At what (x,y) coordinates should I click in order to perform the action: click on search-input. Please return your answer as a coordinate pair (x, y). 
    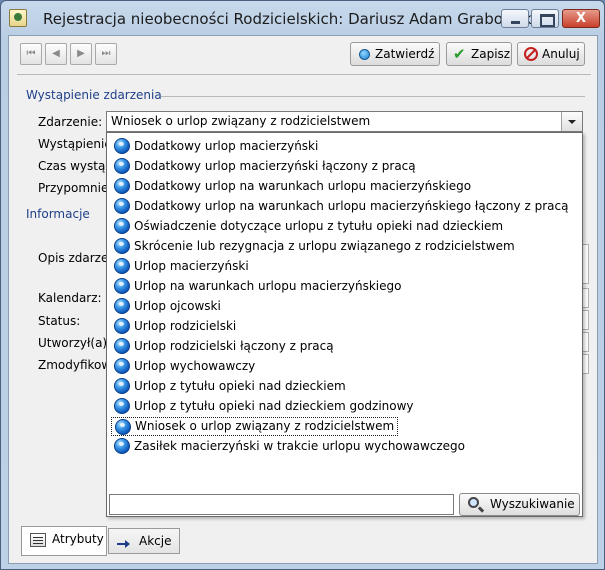
    Looking at the image, I should click on (281, 504).